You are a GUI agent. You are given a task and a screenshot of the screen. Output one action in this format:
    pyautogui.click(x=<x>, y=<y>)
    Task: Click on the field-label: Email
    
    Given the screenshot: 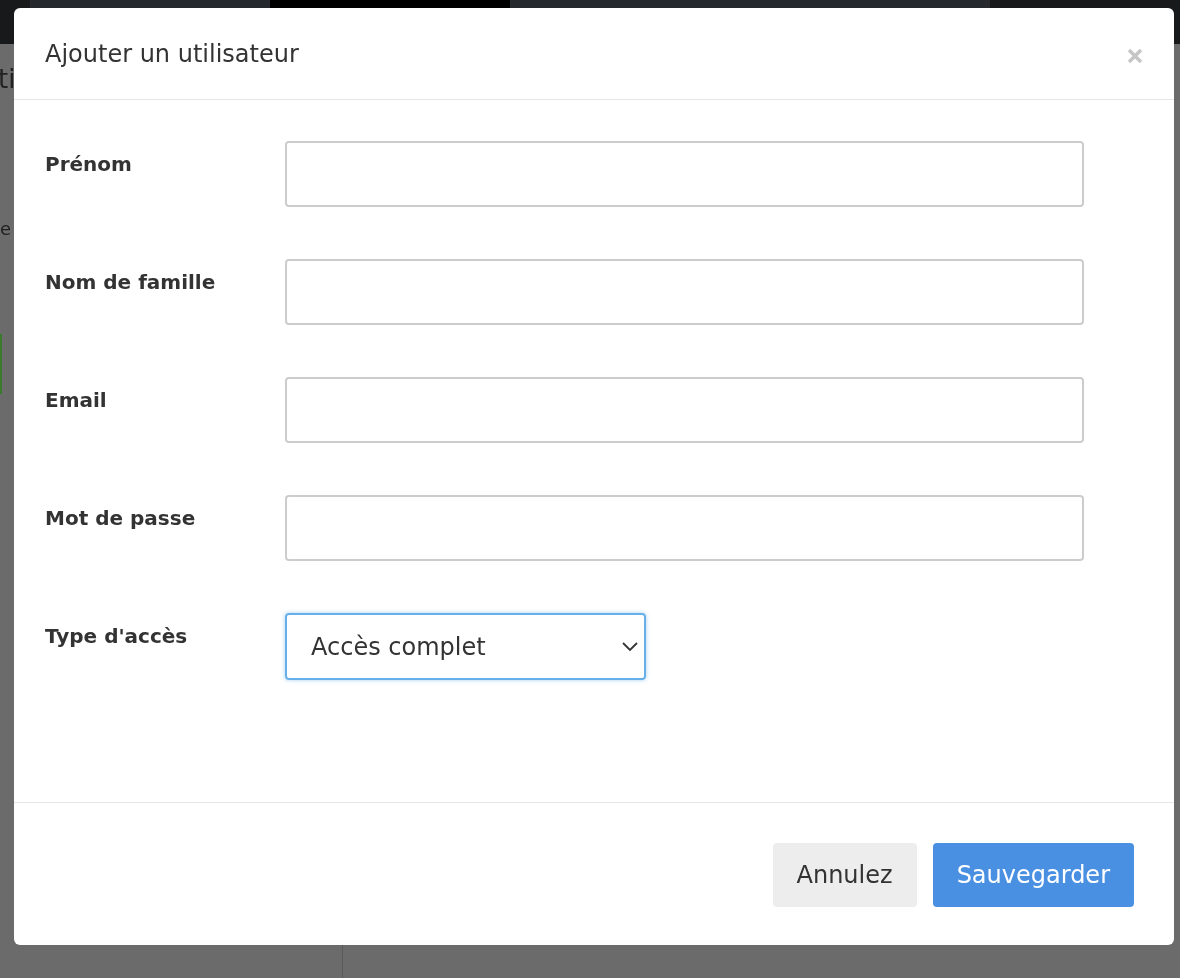 What is the action you would take?
    pyautogui.click(x=76, y=400)
    